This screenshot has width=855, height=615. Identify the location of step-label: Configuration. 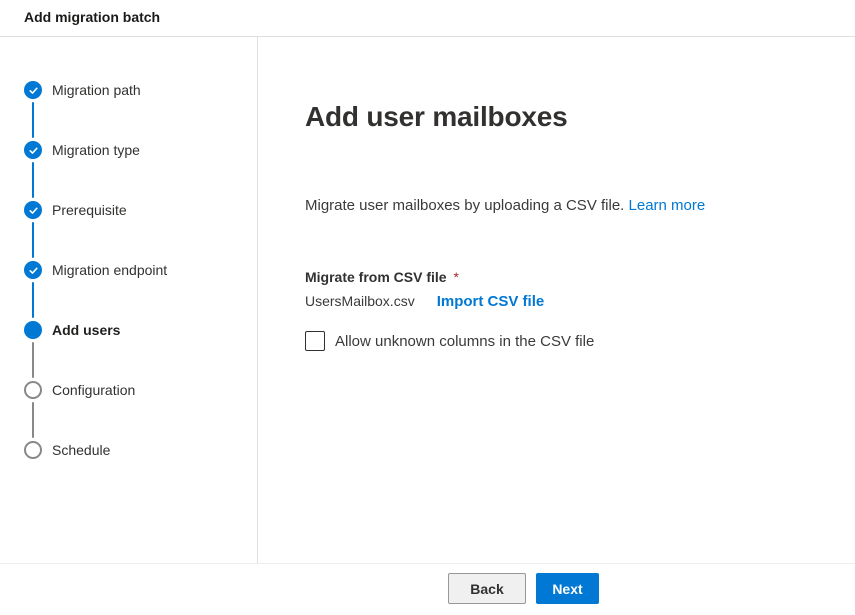
(94, 390).